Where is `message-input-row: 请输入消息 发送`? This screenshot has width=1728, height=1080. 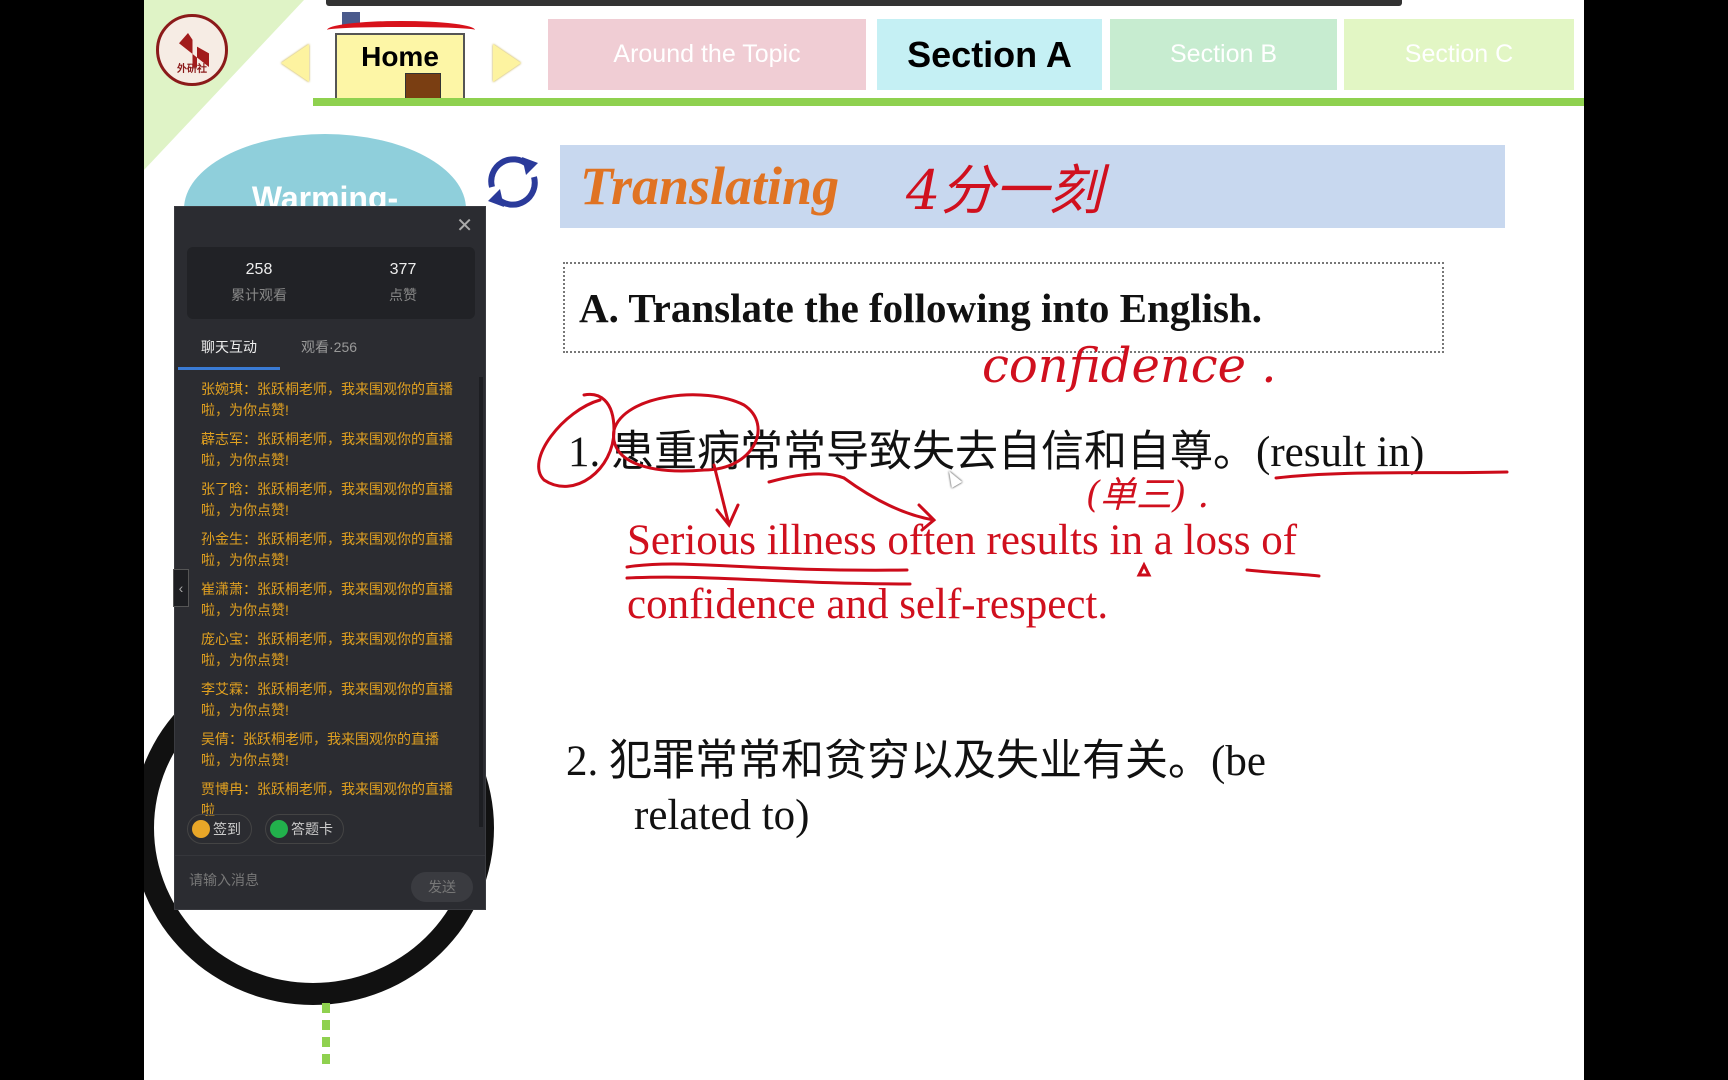 message-input-row: 请输入消息 发送 is located at coordinates (330, 883).